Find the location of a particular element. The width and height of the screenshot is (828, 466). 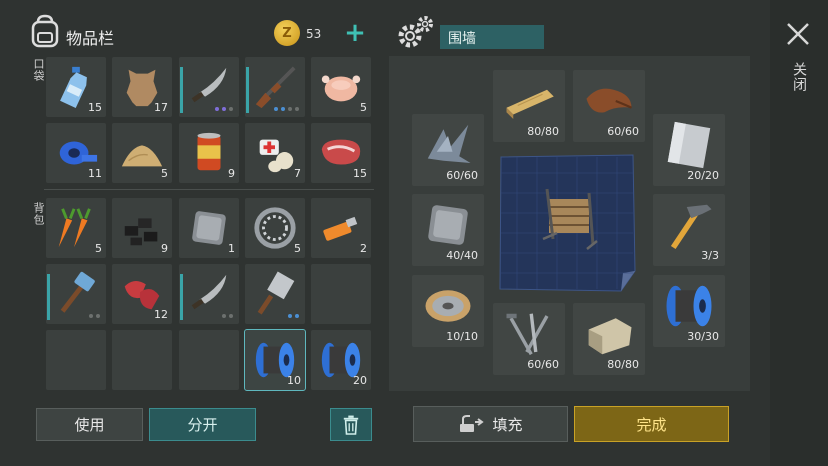

inventory-slot: 11 is located at coordinates (76, 153).